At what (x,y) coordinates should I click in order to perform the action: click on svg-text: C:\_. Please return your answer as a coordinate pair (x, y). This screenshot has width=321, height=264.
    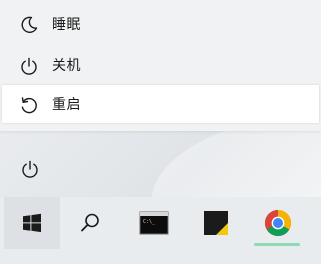
    Looking at the image, I should click on (149, 222).